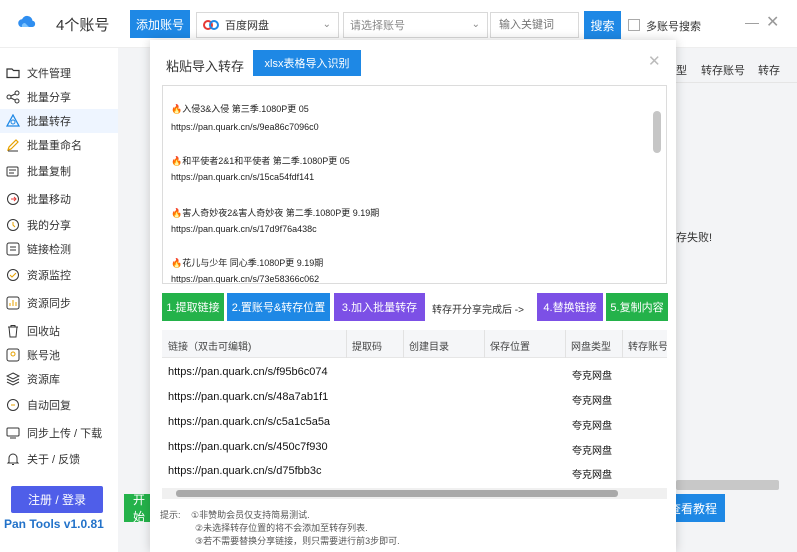 This screenshot has height=552, width=797. I want to click on column-header-code: 提取码, so click(367, 345).